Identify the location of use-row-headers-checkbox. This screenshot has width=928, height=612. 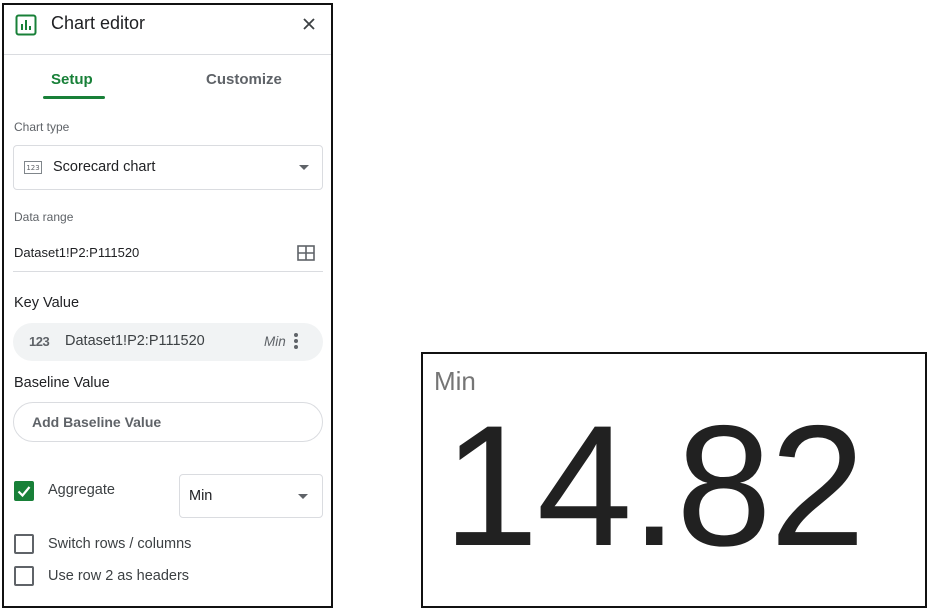
(24, 576).